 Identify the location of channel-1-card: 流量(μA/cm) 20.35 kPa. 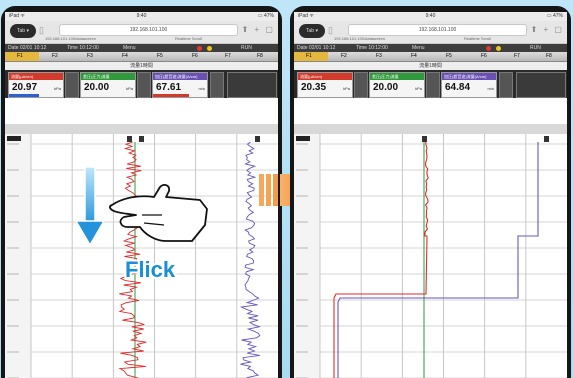
(325, 85).